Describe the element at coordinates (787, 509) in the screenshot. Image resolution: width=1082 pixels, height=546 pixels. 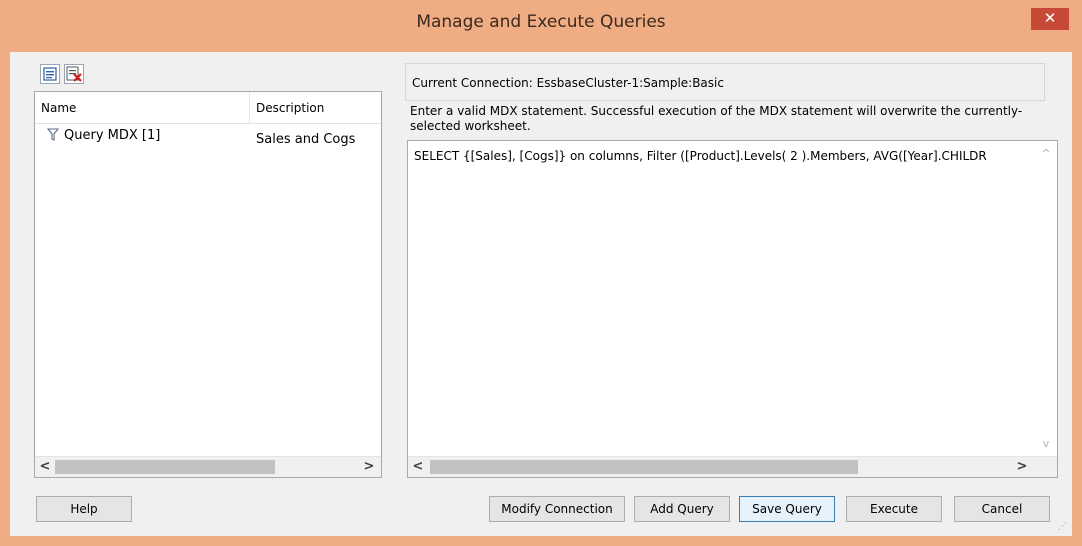
I see `save-query-button: Save Query` at that location.